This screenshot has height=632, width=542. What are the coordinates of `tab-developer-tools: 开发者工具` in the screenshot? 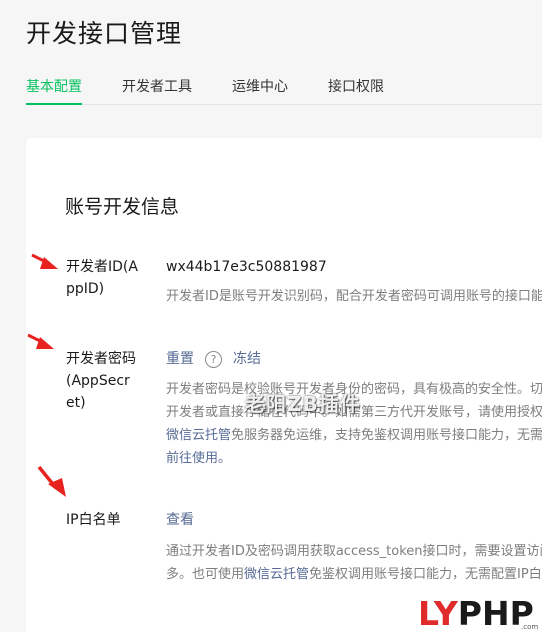 It's located at (157, 90).